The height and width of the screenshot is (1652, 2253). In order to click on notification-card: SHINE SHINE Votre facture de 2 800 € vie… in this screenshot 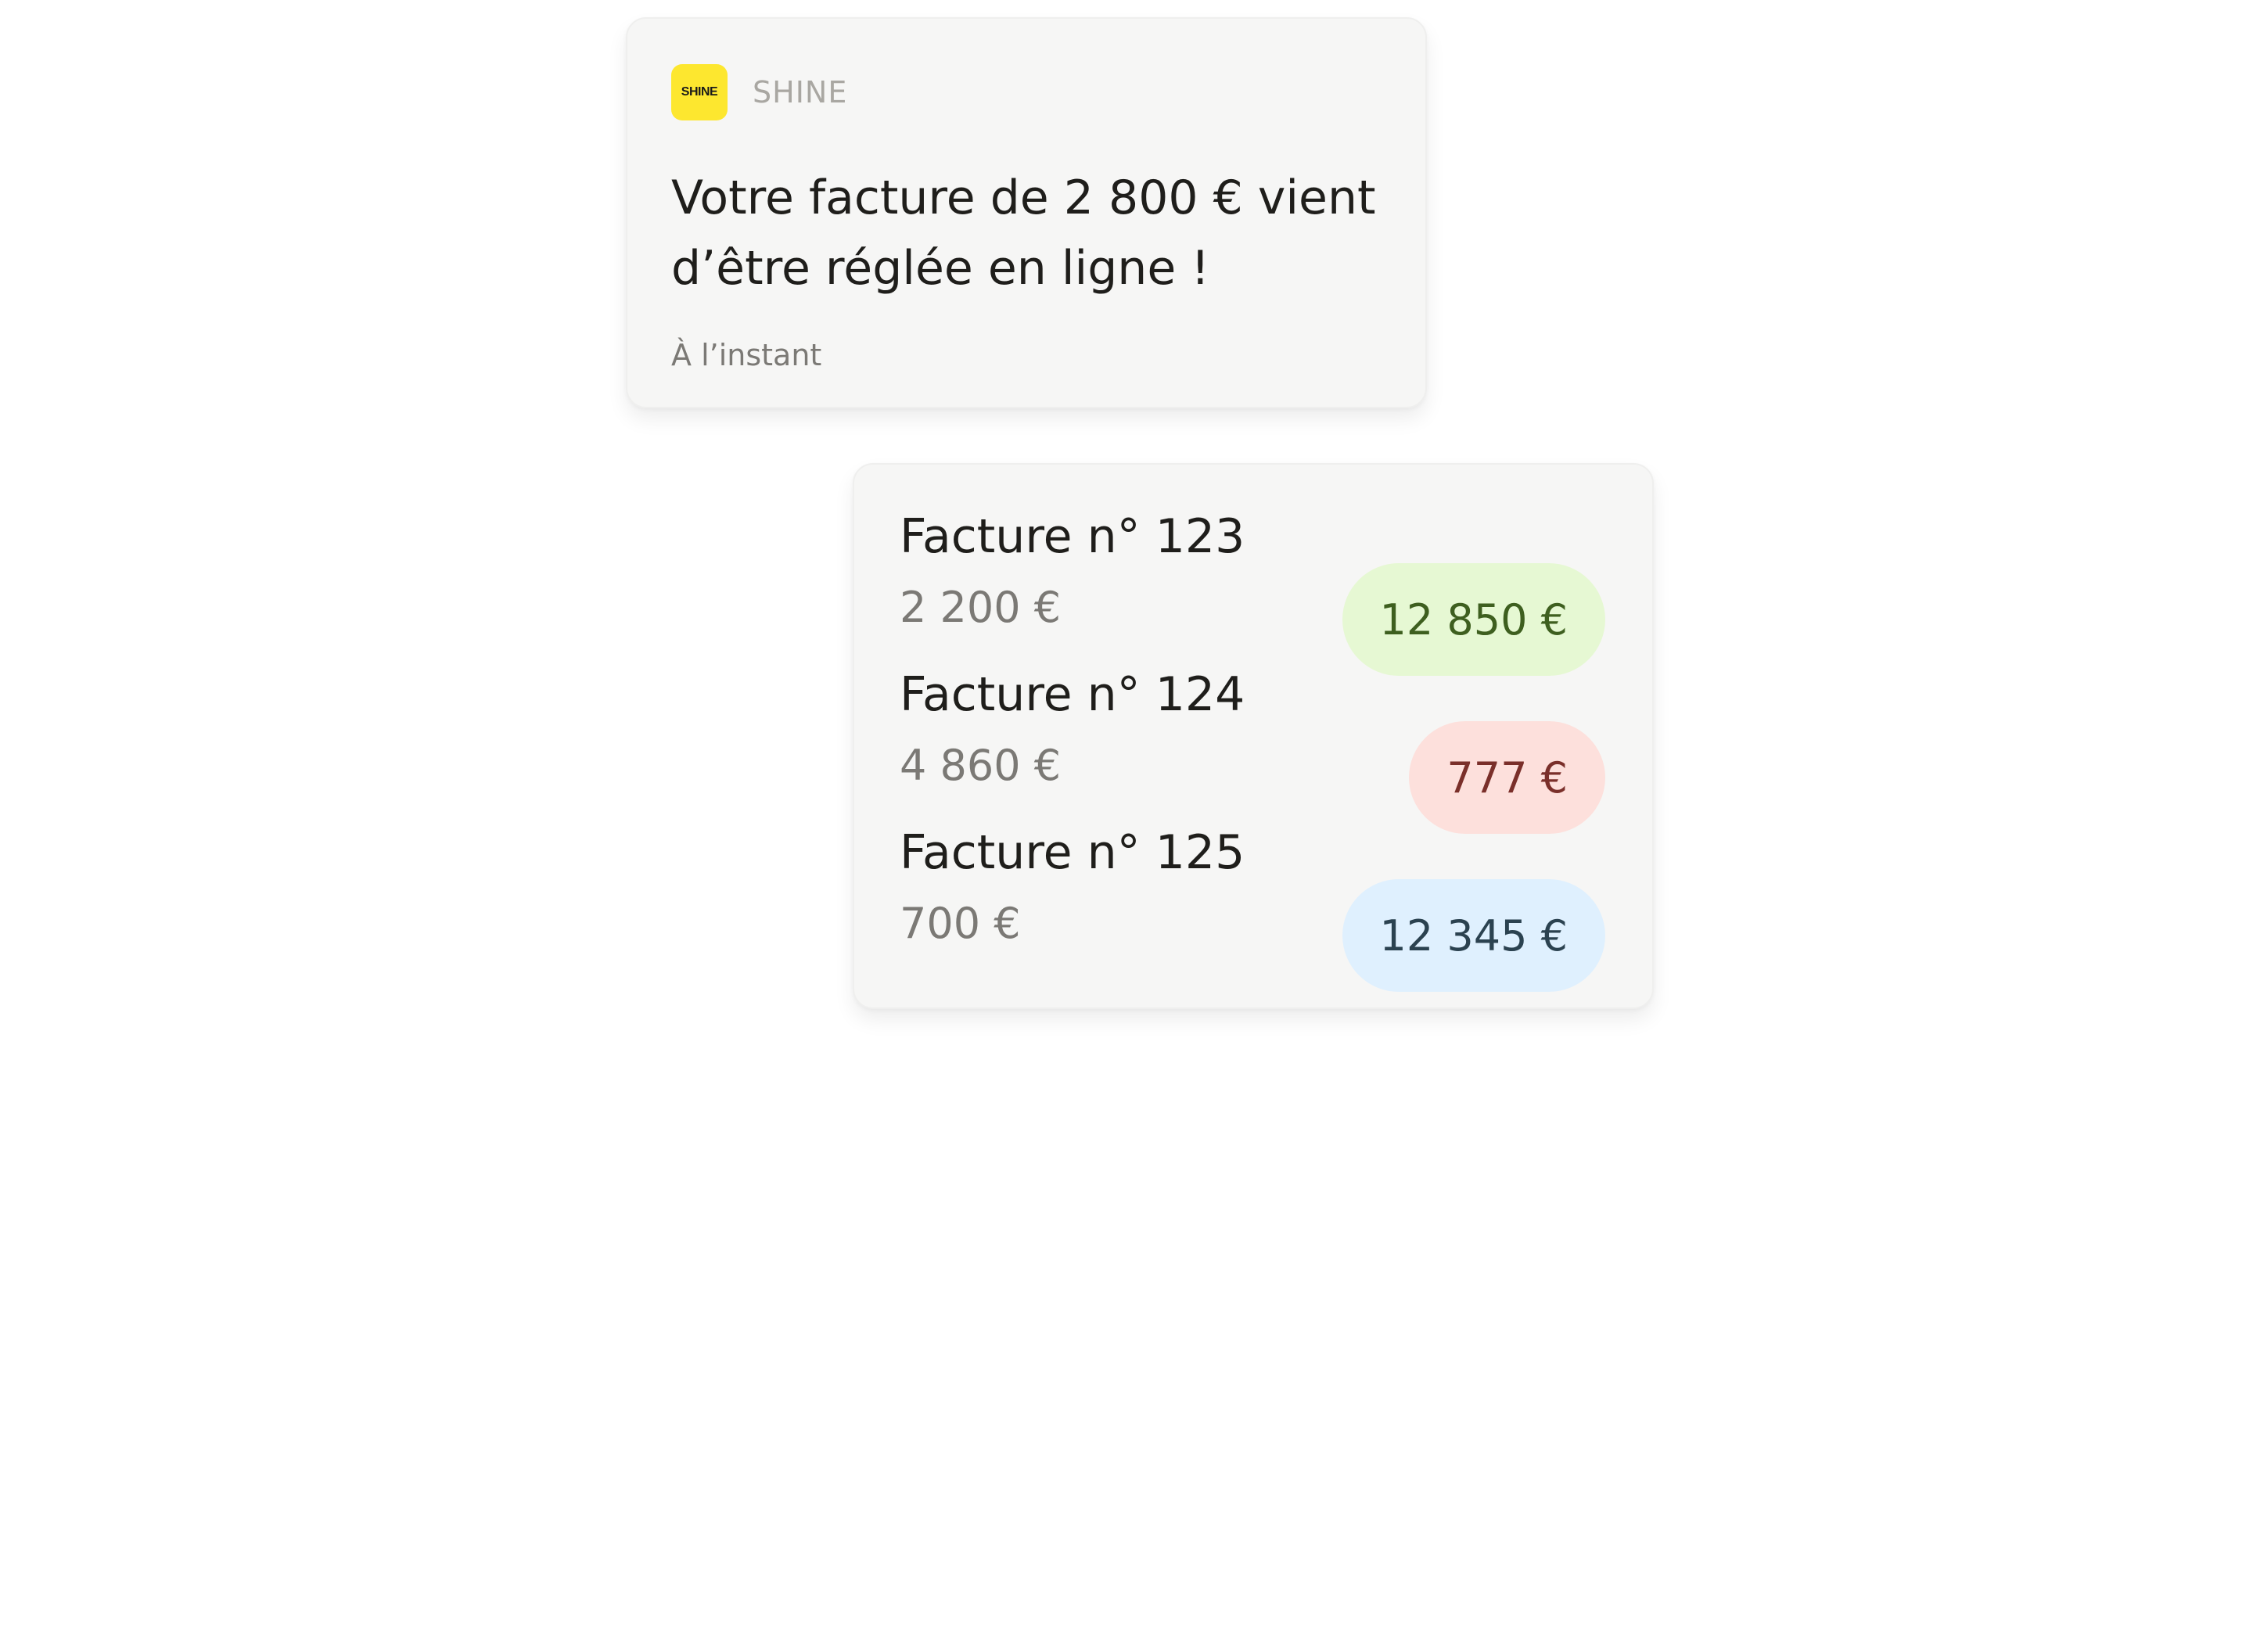, I will do `click(1026, 213)`.